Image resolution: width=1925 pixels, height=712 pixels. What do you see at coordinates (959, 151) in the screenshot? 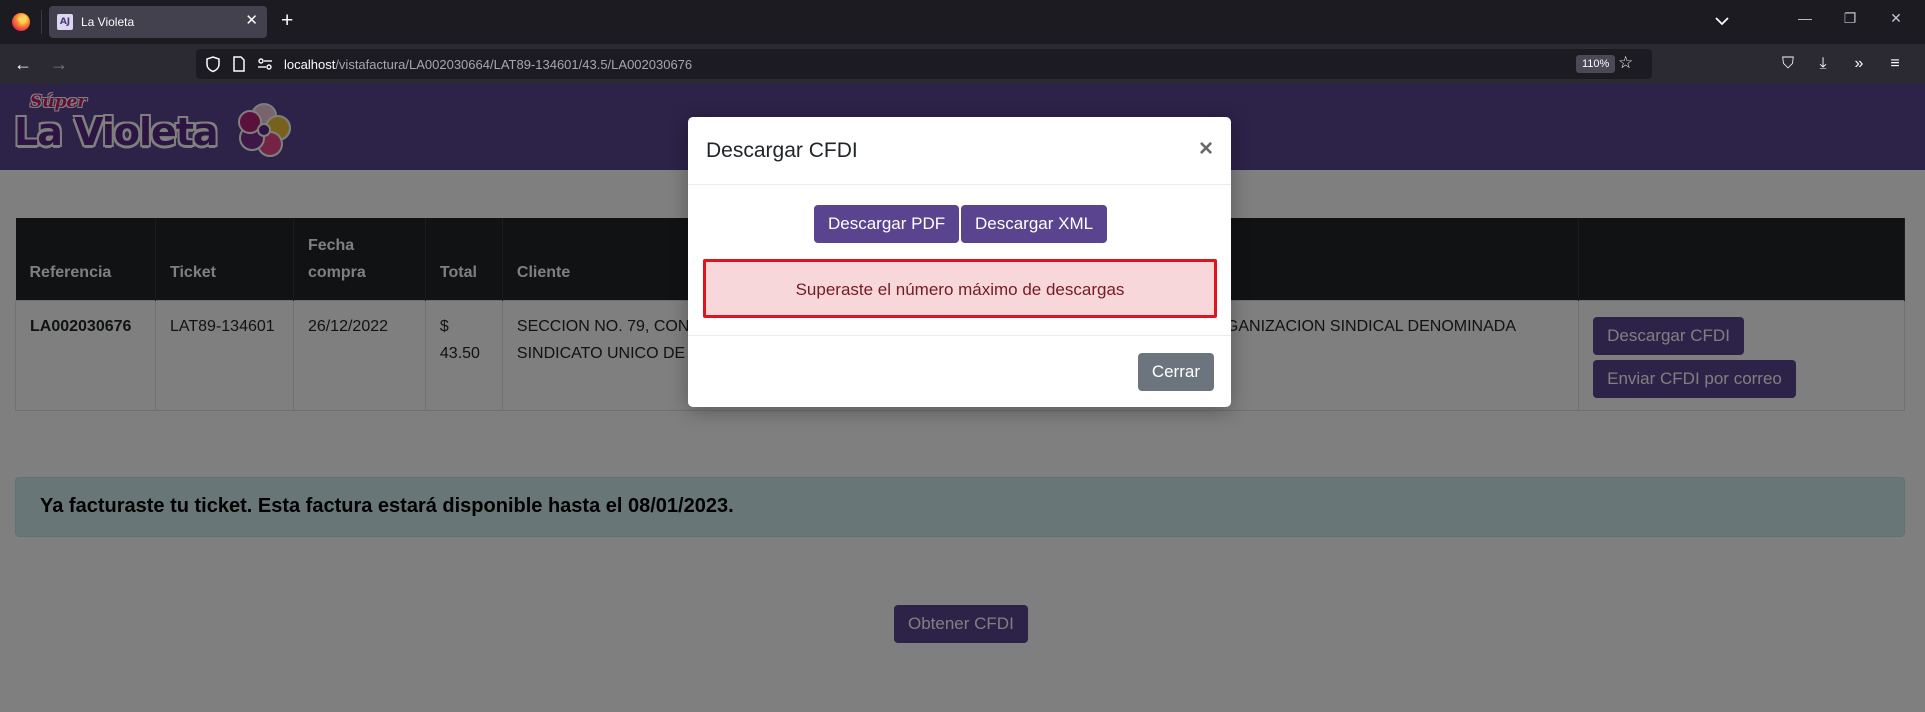
I see `modal-header: Descargar CFDI ×` at bounding box center [959, 151].